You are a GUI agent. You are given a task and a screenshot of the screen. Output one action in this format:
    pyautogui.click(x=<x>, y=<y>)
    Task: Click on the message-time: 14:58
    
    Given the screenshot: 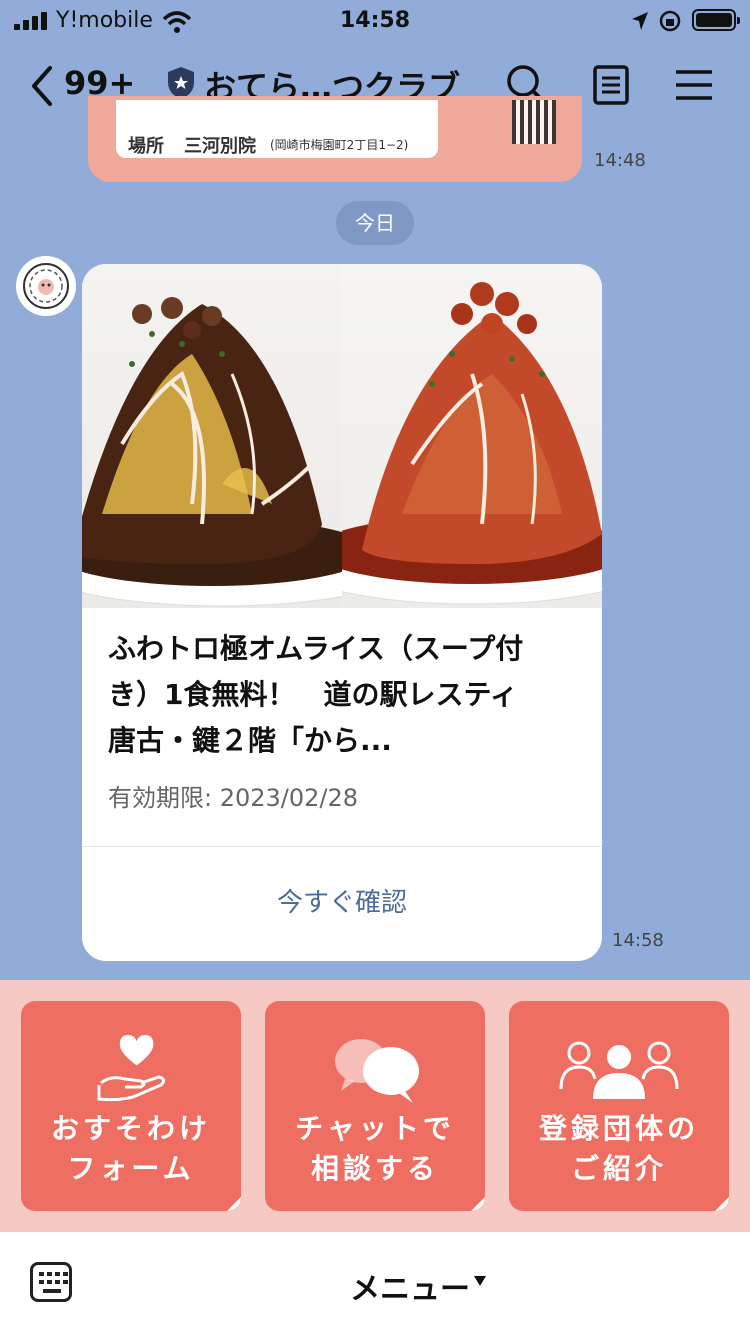 What is the action you would take?
    pyautogui.click(x=638, y=940)
    